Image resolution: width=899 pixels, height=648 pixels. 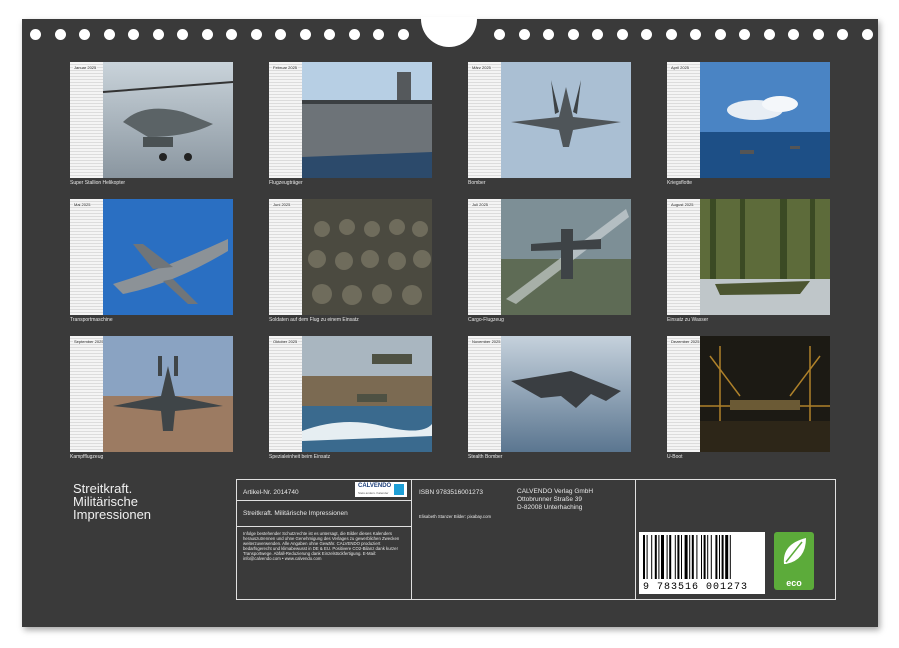 I want to click on month-name: August 2025, so click(x=682, y=204).